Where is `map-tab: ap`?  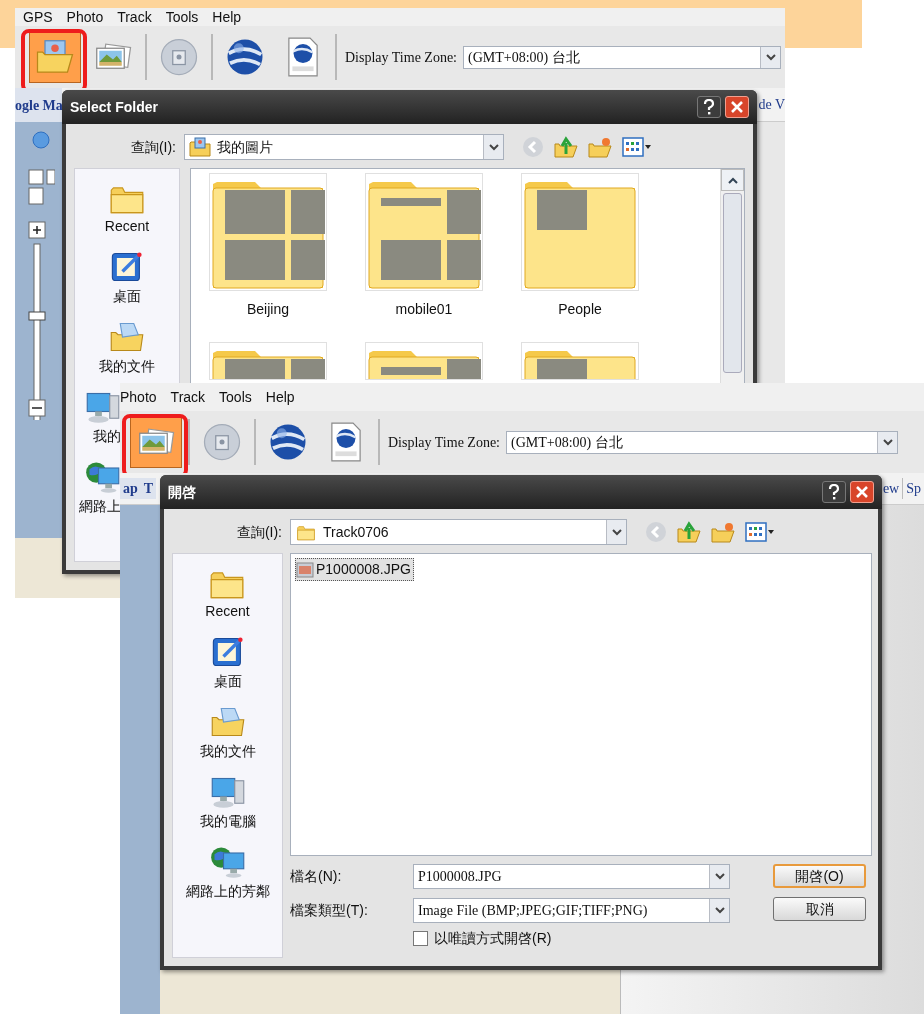 map-tab: ap is located at coordinates (130, 488).